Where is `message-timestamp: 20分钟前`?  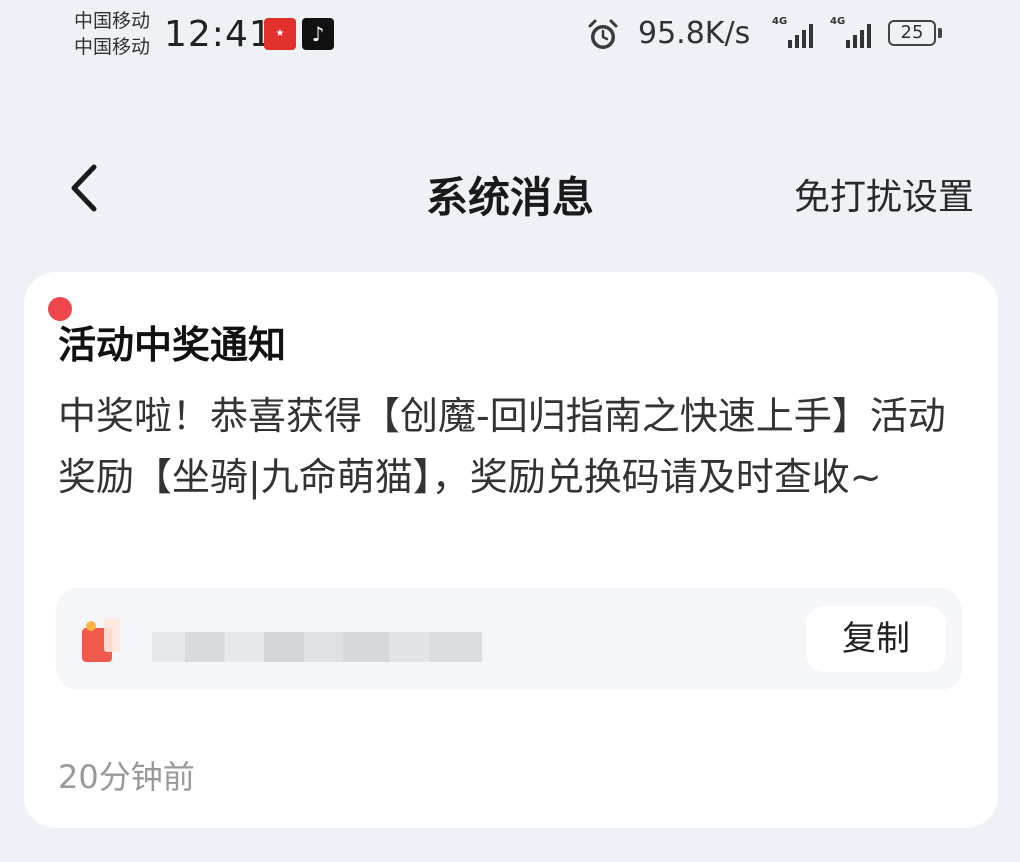
message-timestamp: 20分钟前 is located at coordinates (126, 777).